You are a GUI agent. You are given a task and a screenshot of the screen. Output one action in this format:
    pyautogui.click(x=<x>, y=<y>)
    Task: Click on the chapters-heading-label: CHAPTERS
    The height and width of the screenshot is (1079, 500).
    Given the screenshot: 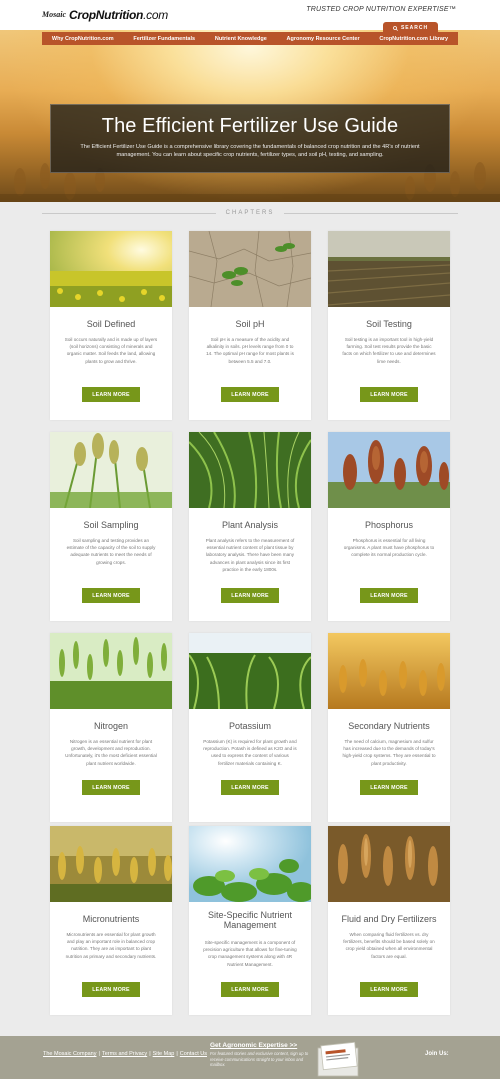 What is the action you would take?
    pyautogui.click(x=250, y=213)
    